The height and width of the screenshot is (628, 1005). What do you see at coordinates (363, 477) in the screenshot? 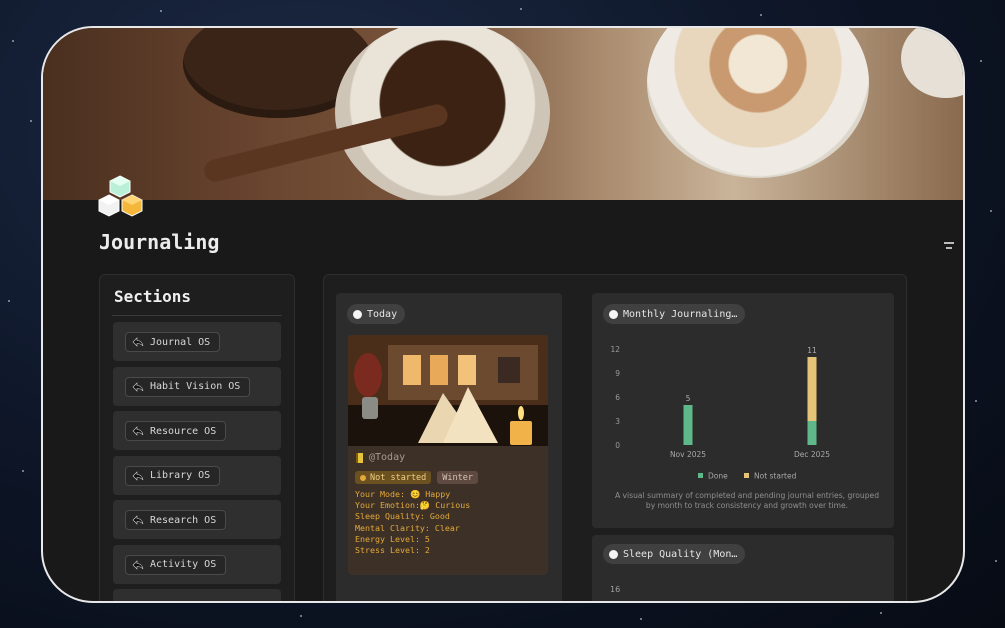
I see `status-dot-icon` at bounding box center [363, 477].